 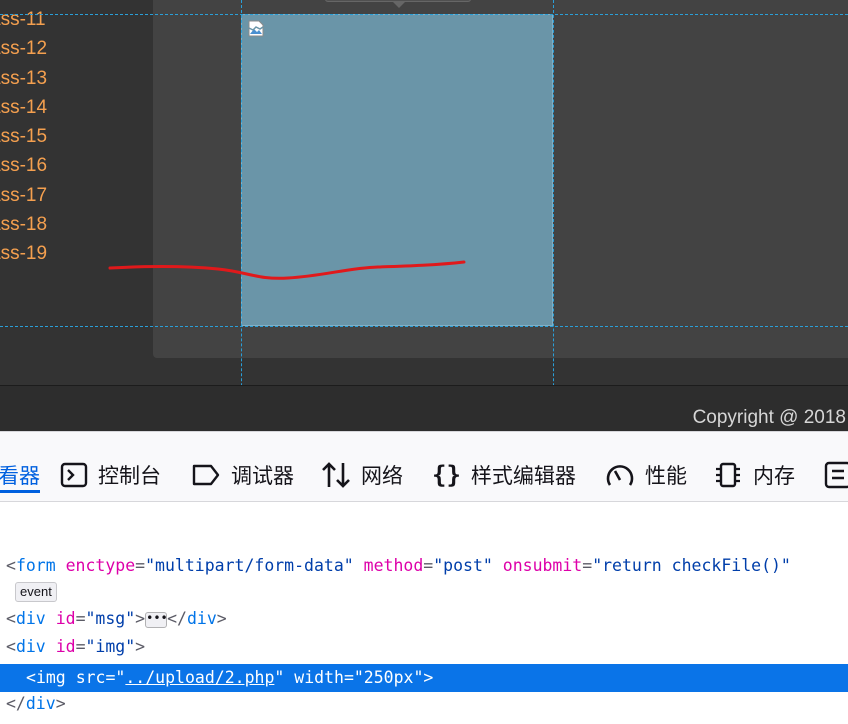 I want to click on page-footer: Copyright @ 2018, so click(x=424, y=408).